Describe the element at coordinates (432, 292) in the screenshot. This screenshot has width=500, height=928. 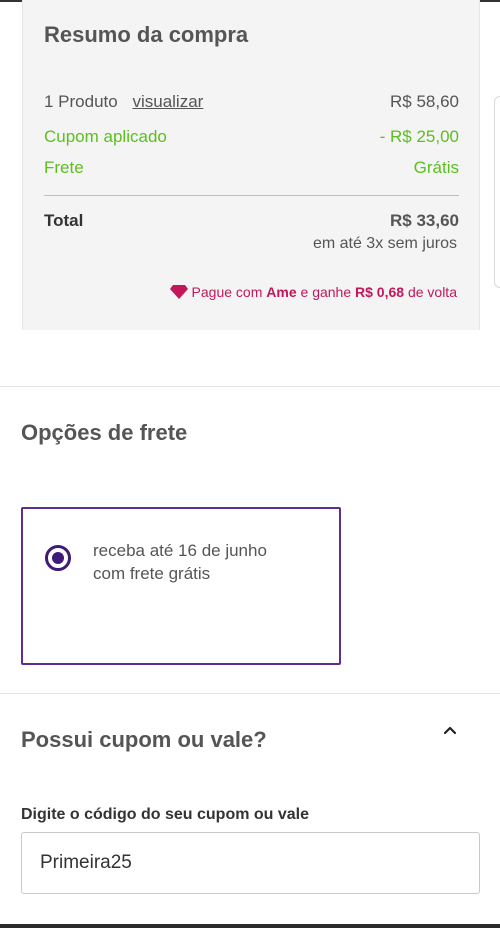
I see `ame-suffix: de volta` at that location.